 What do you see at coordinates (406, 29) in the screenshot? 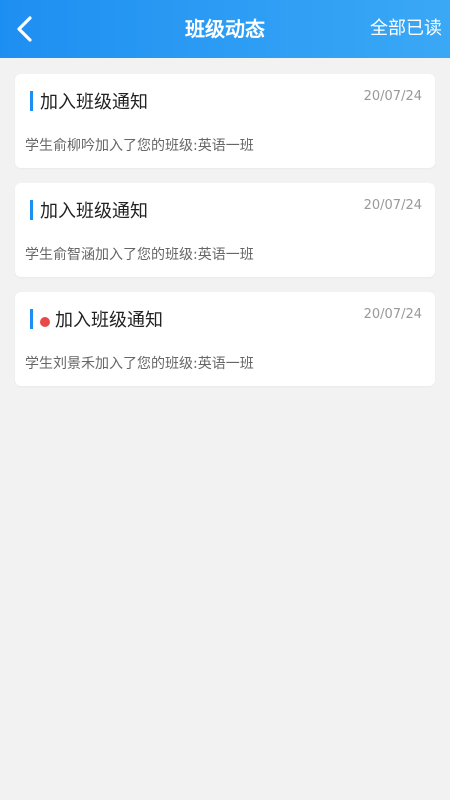
I see `mark-all-read-button: 全部已读` at bounding box center [406, 29].